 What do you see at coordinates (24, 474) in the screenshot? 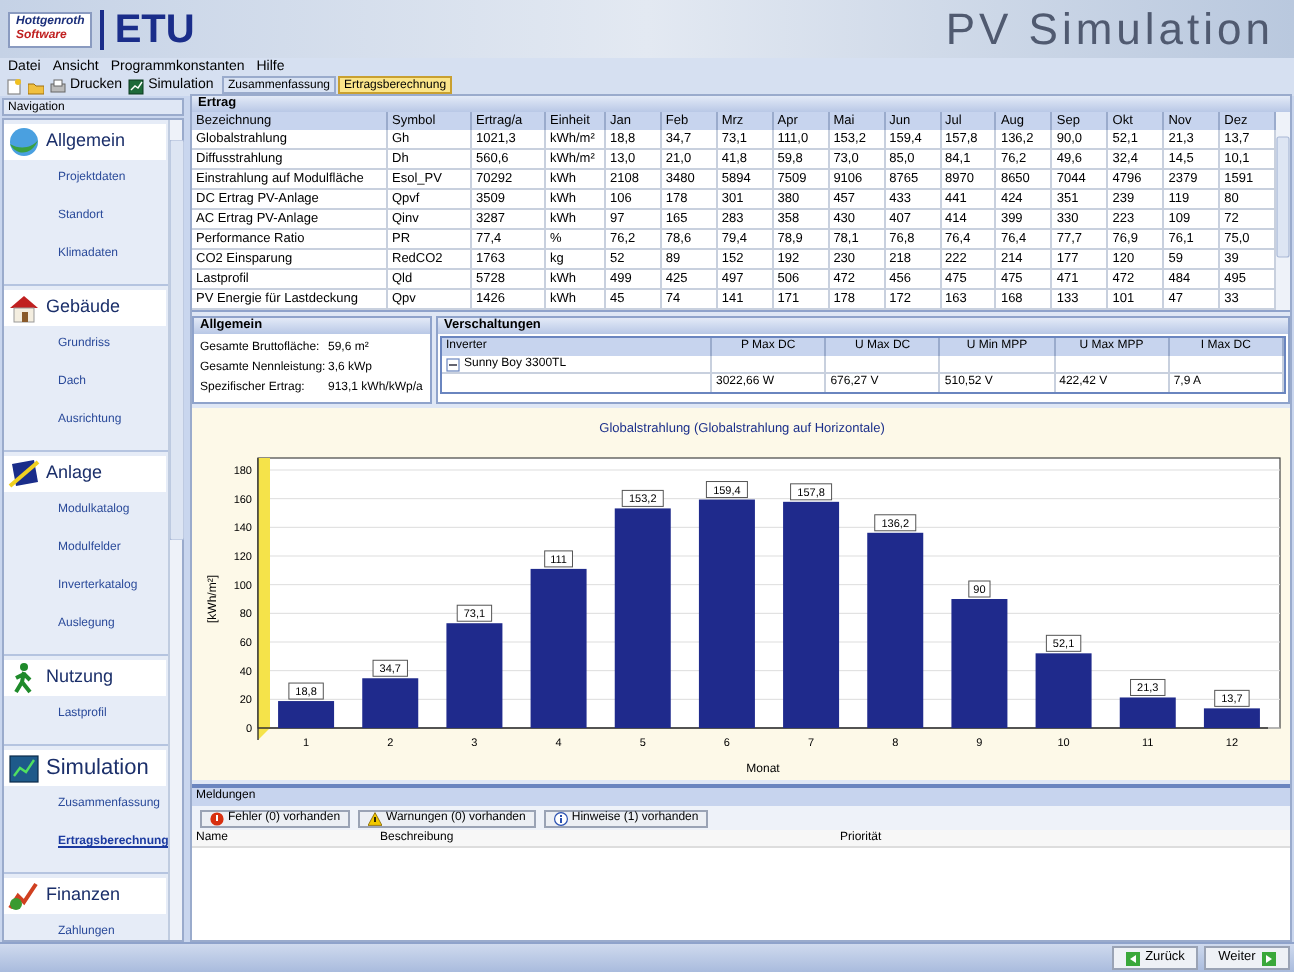
I see `solar-panel-icon` at bounding box center [24, 474].